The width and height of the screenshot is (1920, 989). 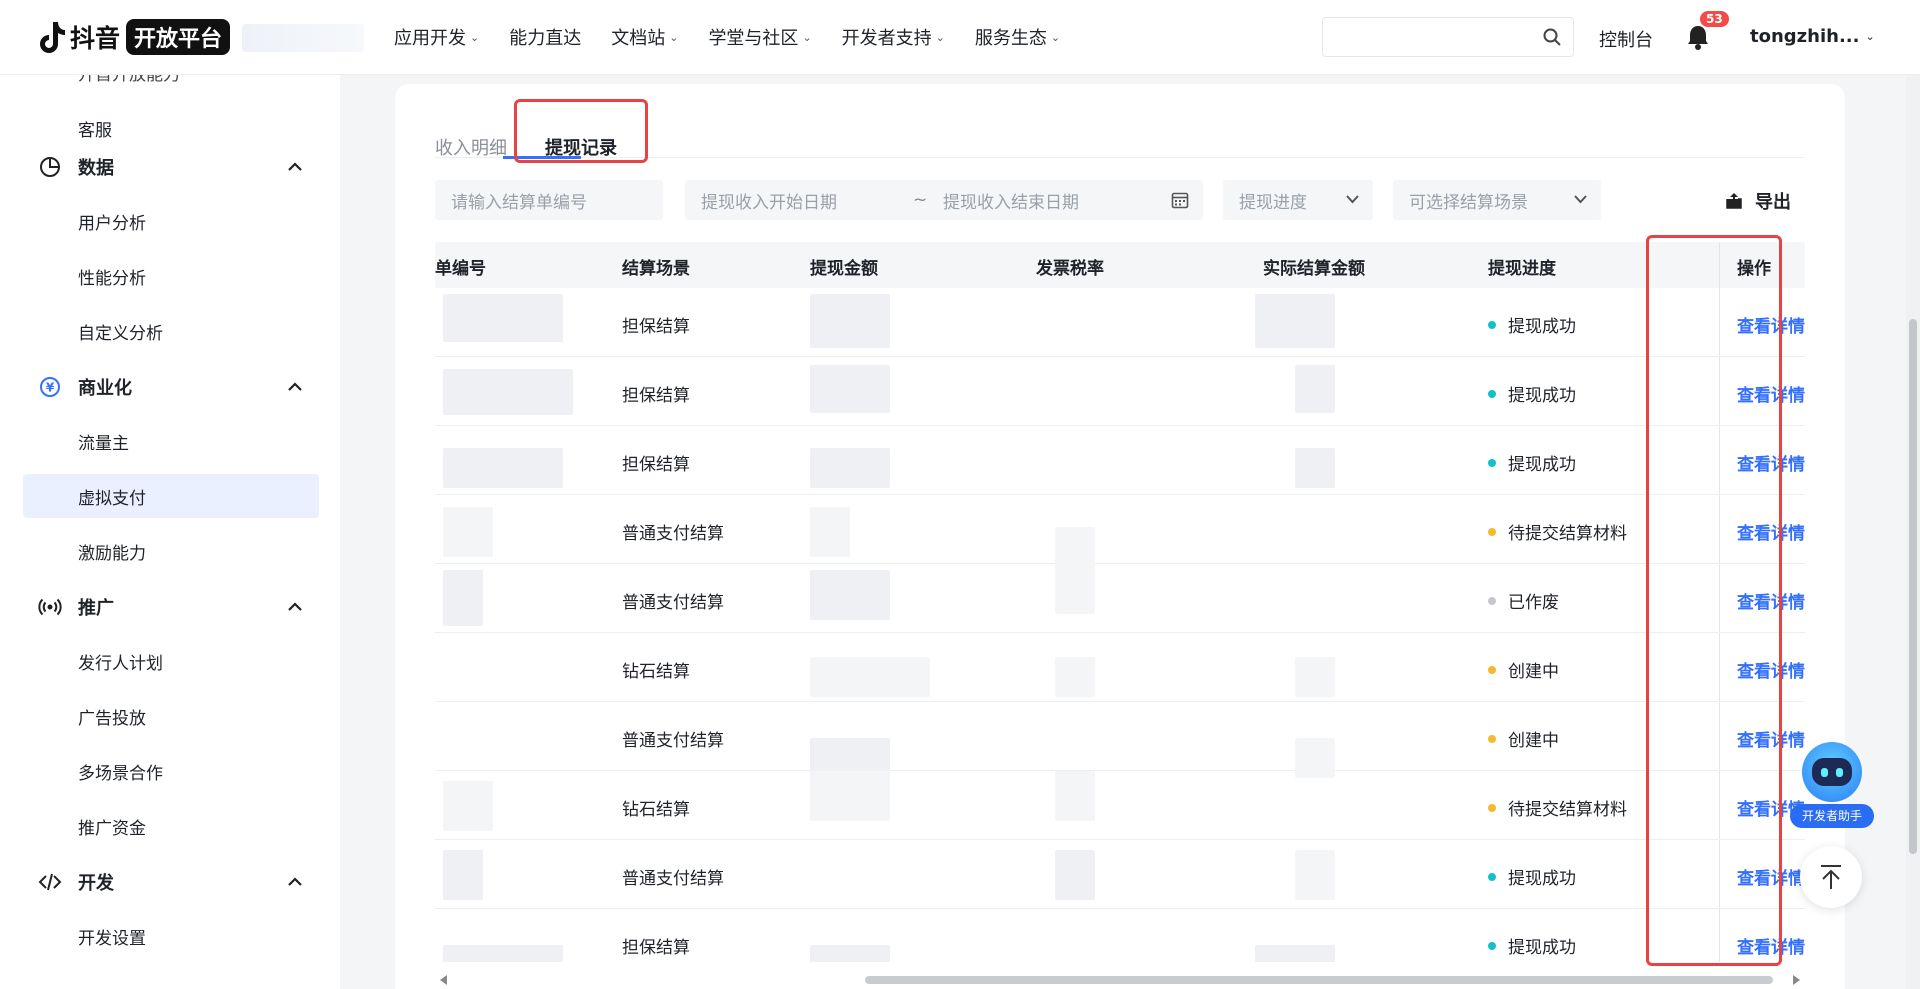 I want to click on tab-income-detail: 收入明细, so click(x=471, y=147).